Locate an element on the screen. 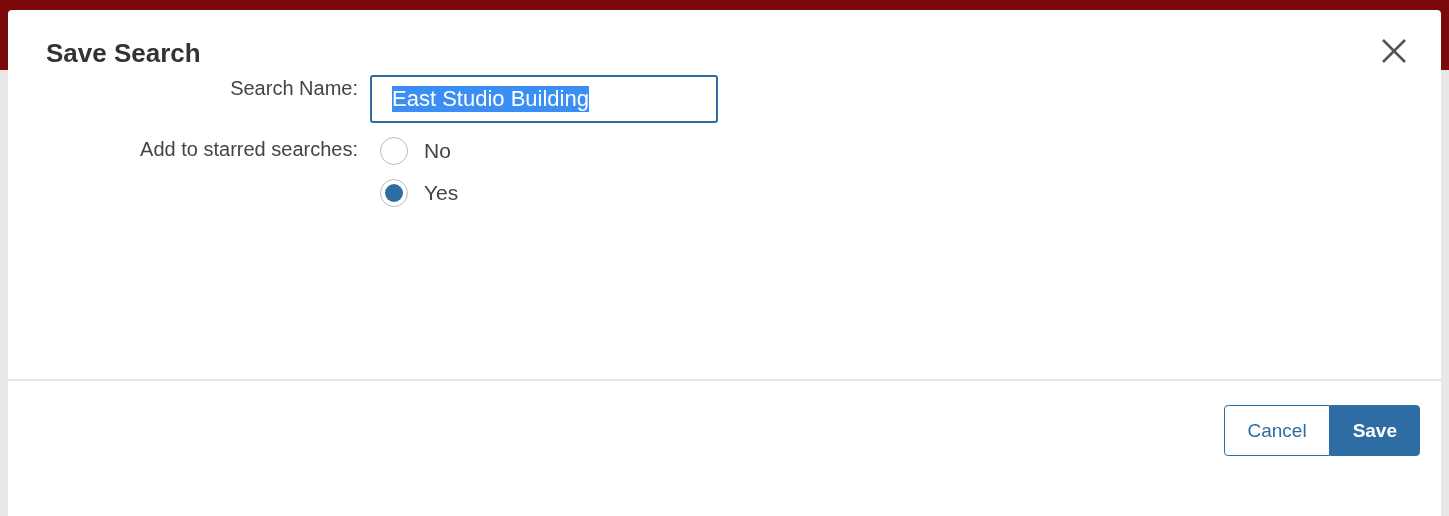 This screenshot has width=1449, height=516. field-label: Add to starred searches: is located at coordinates (248, 149).